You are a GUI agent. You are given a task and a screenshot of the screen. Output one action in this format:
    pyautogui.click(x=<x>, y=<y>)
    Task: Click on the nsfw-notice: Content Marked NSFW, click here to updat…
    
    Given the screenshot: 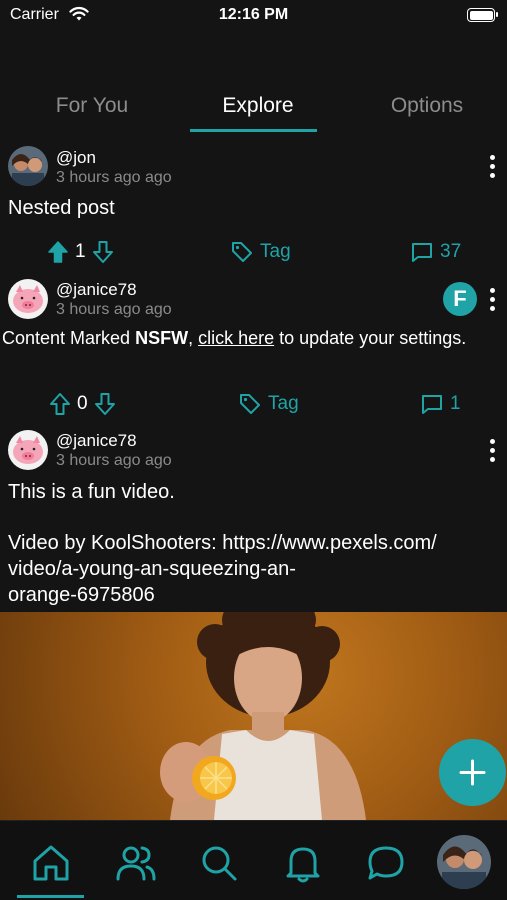 What is the action you would take?
    pyautogui.click(x=252, y=338)
    